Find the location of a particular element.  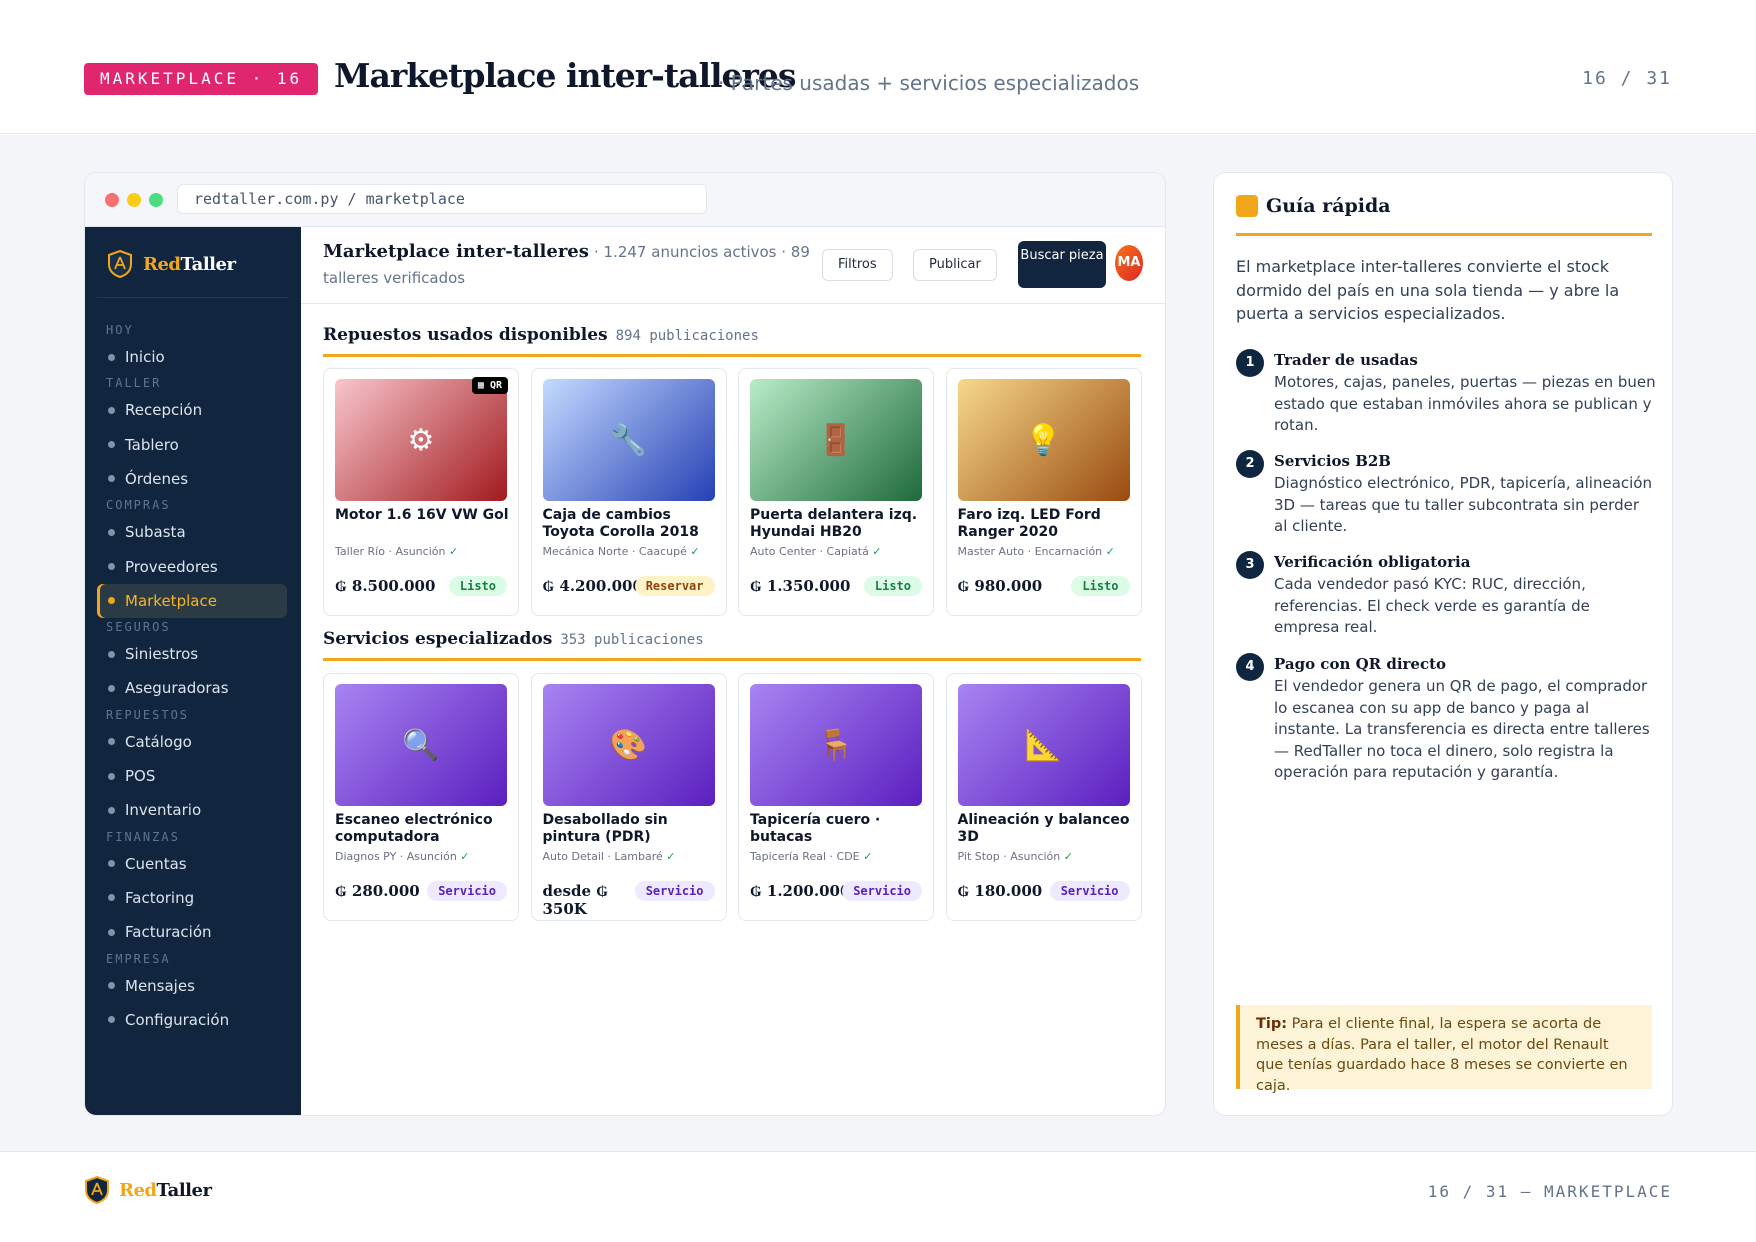

sidebar-item-label: Aseguradoras is located at coordinates (177, 688).